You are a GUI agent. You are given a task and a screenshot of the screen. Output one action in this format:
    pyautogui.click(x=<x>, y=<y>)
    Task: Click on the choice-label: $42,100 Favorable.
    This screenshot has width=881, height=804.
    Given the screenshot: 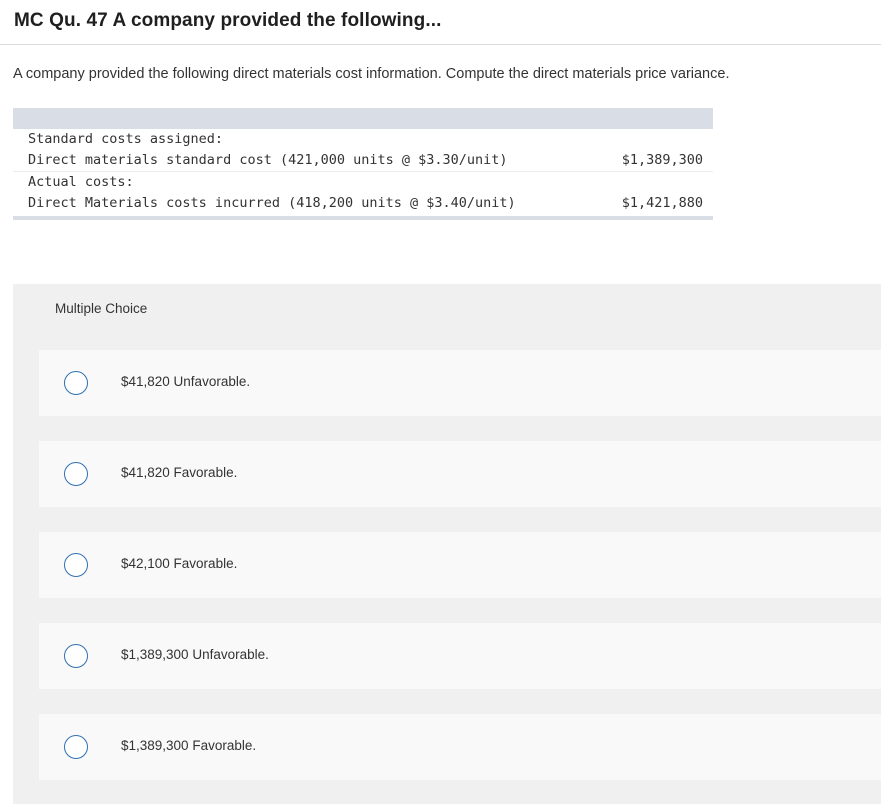 What is the action you would take?
    pyautogui.click(x=179, y=563)
    